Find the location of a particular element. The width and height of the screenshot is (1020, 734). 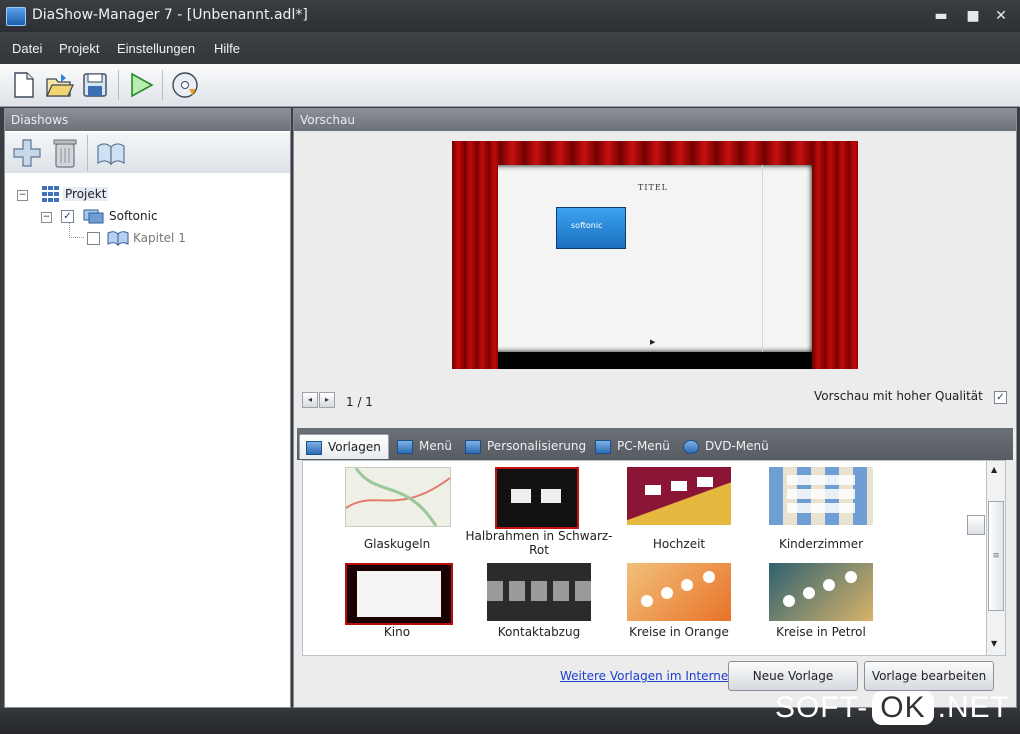

scroll-down-icon: ▼ is located at coordinates (994, 643).